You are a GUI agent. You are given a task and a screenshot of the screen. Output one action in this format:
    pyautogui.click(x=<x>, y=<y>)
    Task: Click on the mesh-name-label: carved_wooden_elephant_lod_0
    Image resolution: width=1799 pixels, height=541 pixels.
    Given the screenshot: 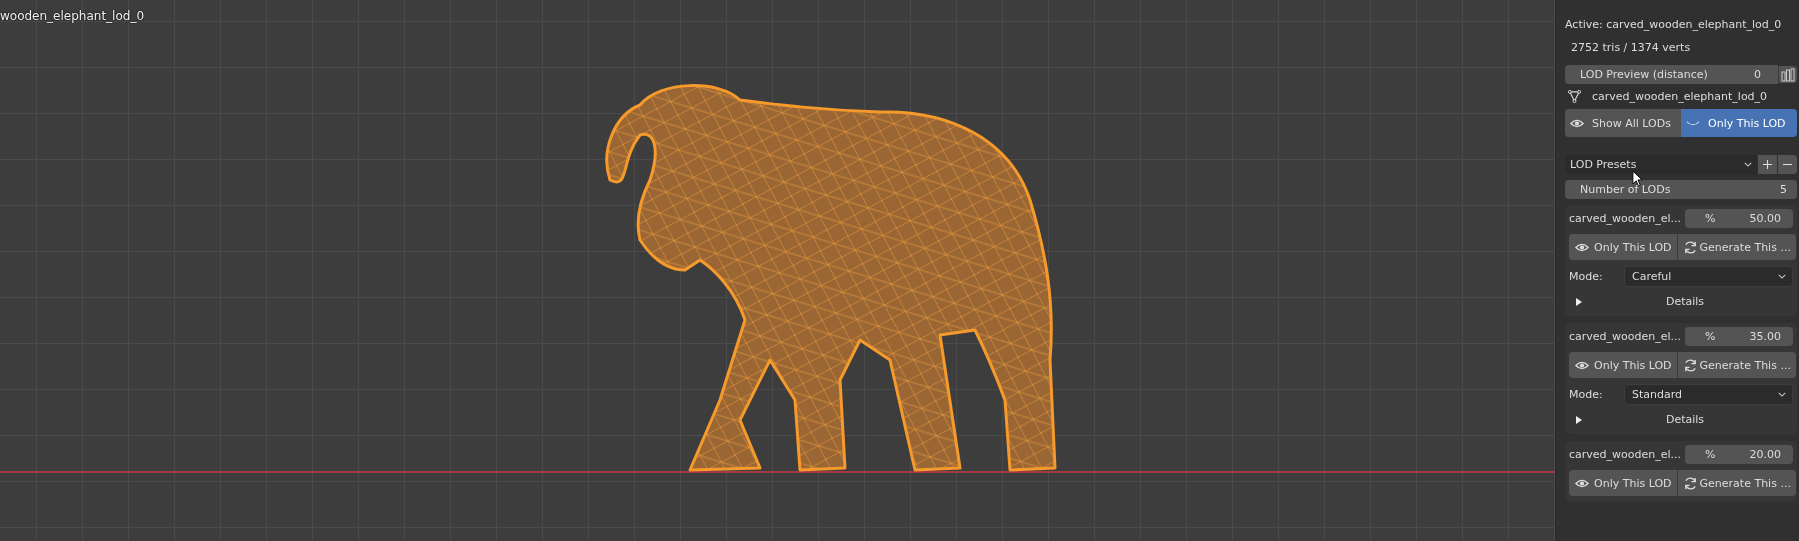 What is the action you would take?
    pyautogui.click(x=1680, y=96)
    